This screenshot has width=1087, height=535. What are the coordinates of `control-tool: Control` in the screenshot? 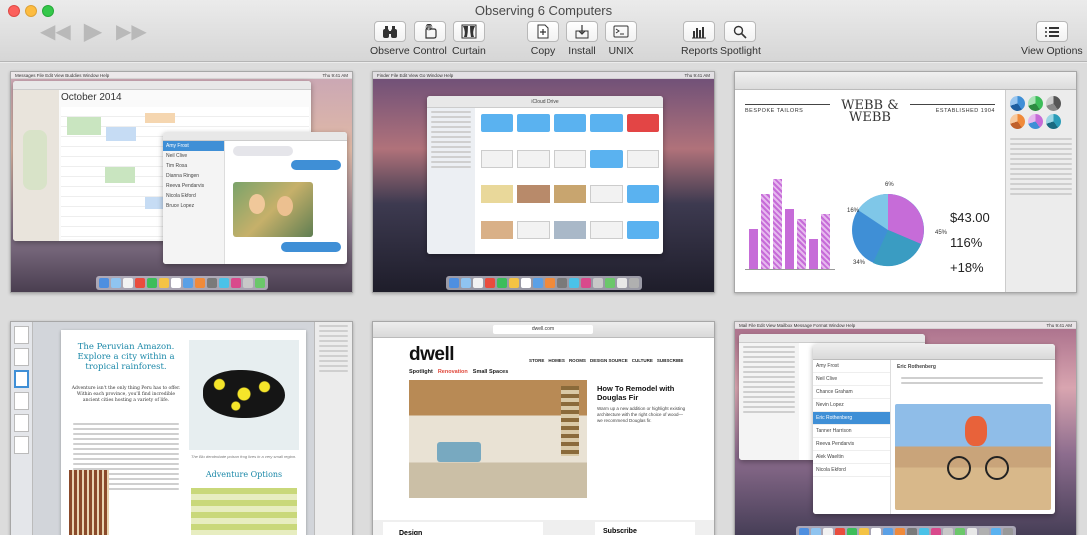 It's located at (430, 39).